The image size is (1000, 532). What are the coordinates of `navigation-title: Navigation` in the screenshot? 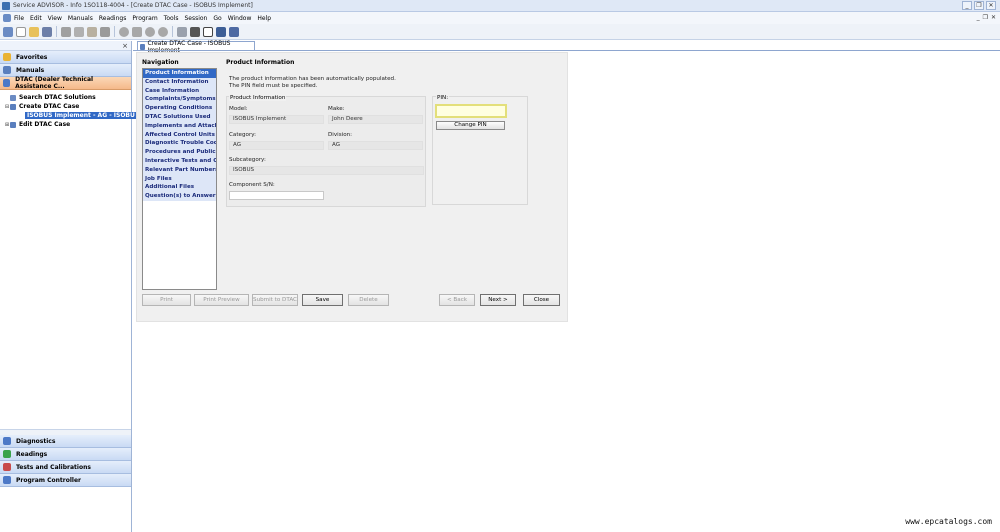 It's located at (160, 62).